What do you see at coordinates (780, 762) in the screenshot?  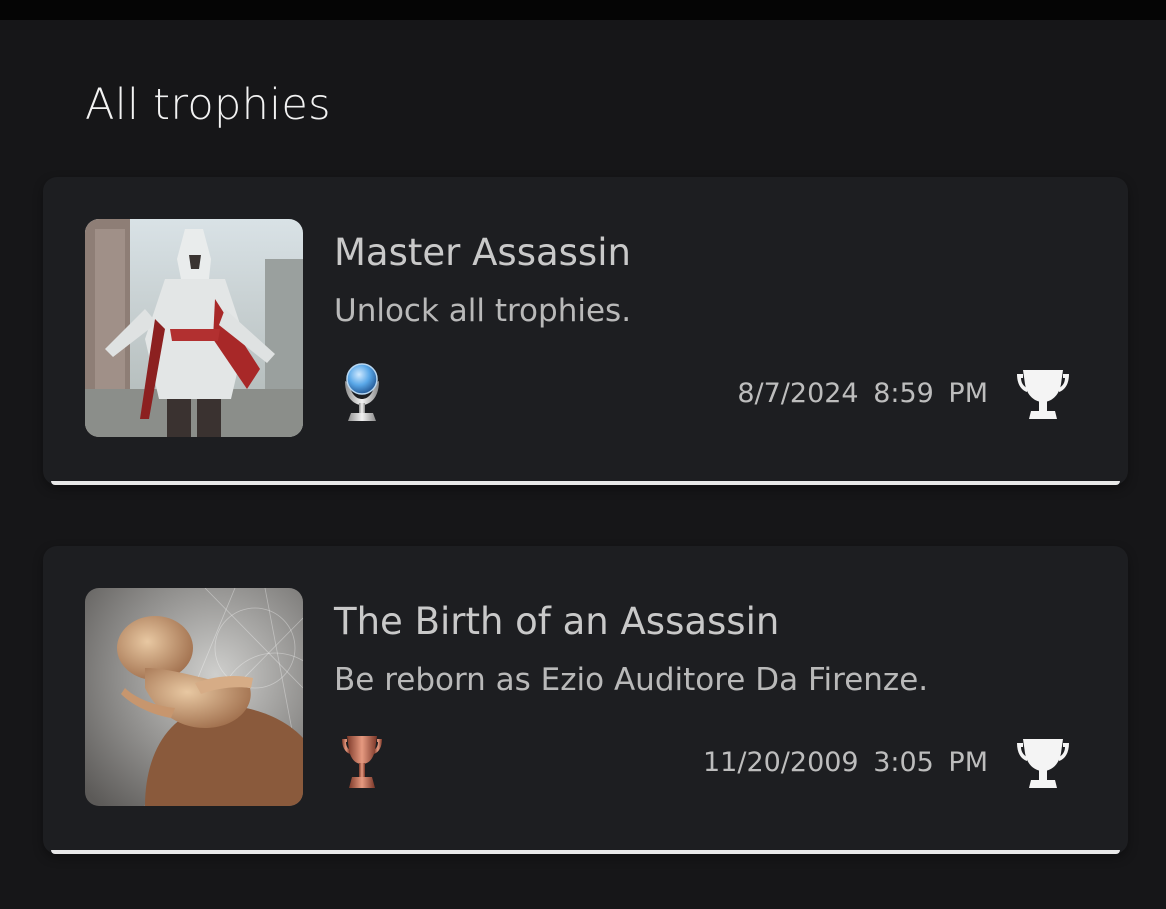 I see `earned-date: 11/20/2009` at bounding box center [780, 762].